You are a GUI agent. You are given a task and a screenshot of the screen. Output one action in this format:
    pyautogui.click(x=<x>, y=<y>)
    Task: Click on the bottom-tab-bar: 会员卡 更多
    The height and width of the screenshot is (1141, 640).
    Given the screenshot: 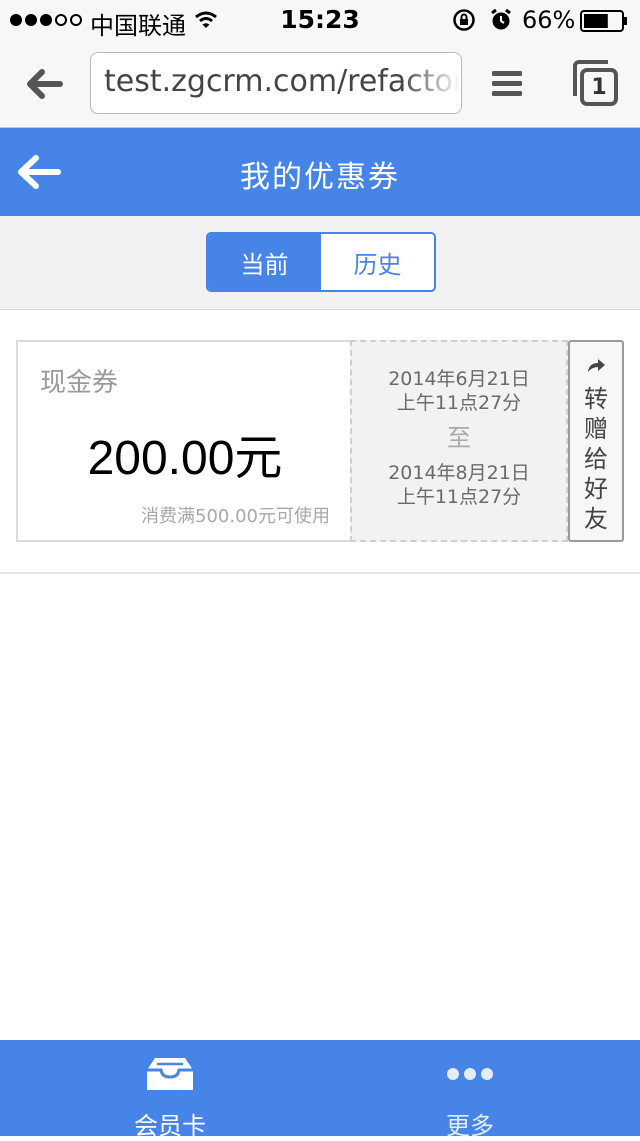 What is the action you would take?
    pyautogui.click(x=320, y=1090)
    